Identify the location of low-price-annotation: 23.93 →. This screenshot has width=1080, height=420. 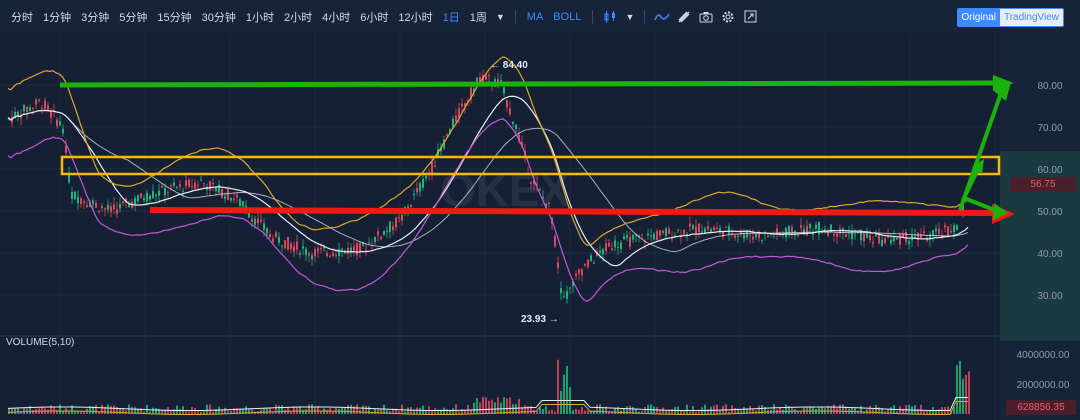
(540, 319).